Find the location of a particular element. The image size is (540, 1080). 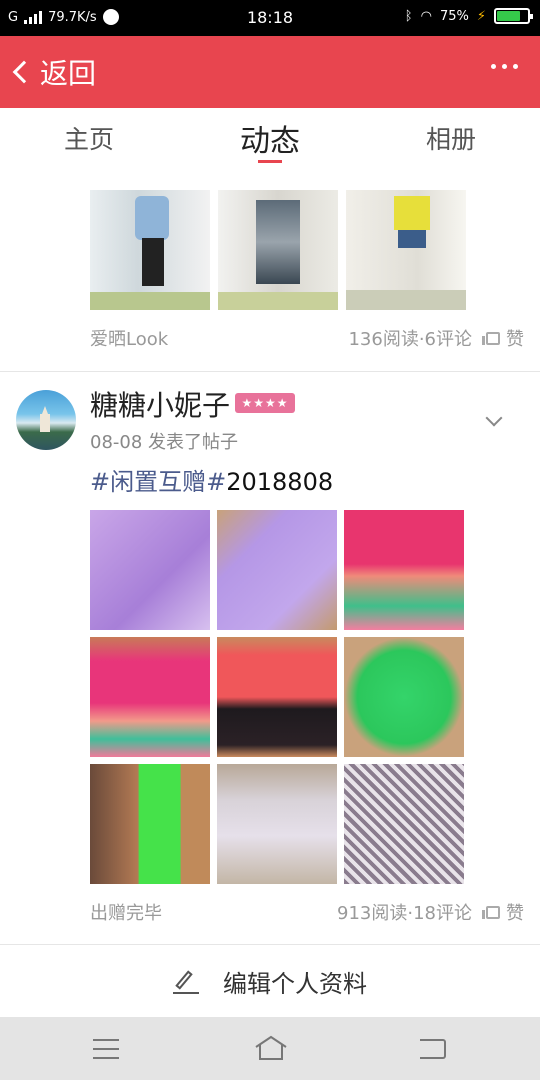

post-footer: 爱晒Look 136阅读·6评论 赞 is located at coordinates (307, 338).